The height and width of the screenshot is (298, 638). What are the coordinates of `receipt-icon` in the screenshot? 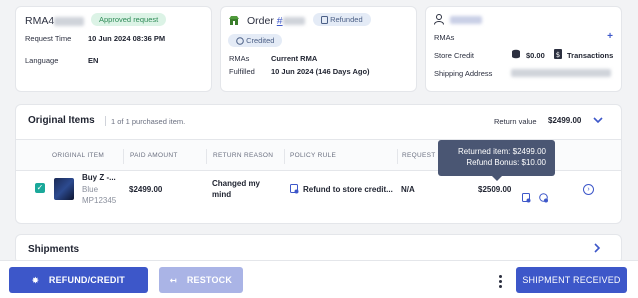 It's located at (324, 20).